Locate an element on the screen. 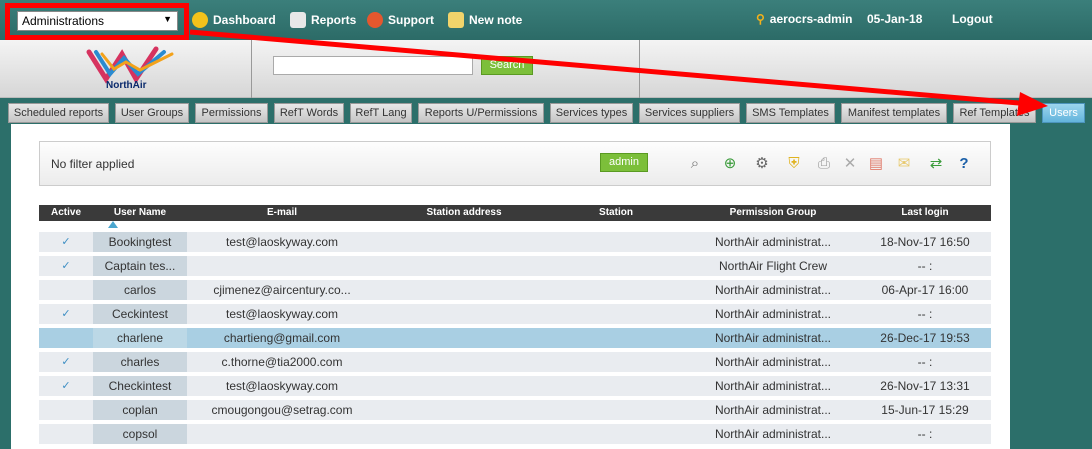 The image size is (1092, 449). search-button: Search is located at coordinates (507, 65).